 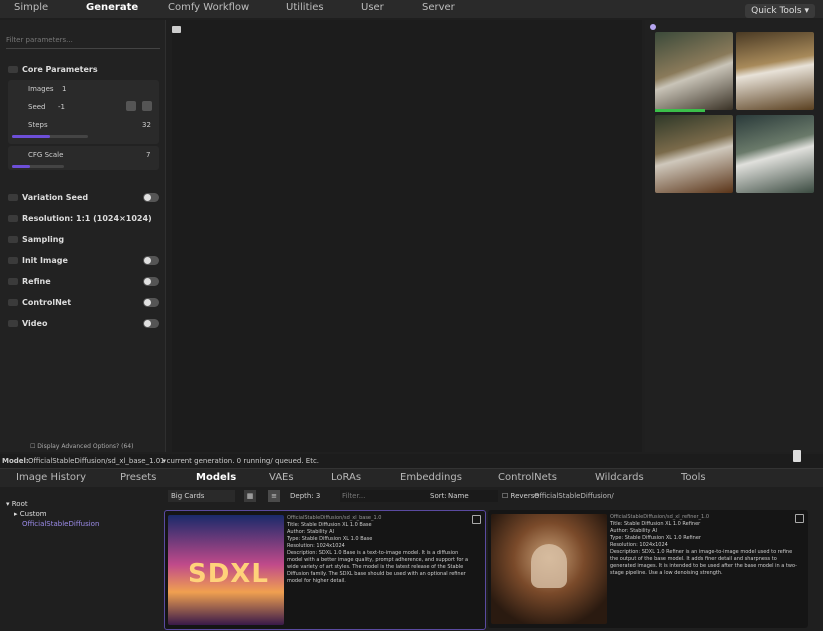 I want to click on tab-comfy-workflow: Comfy Workflow, so click(x=208, y=7).